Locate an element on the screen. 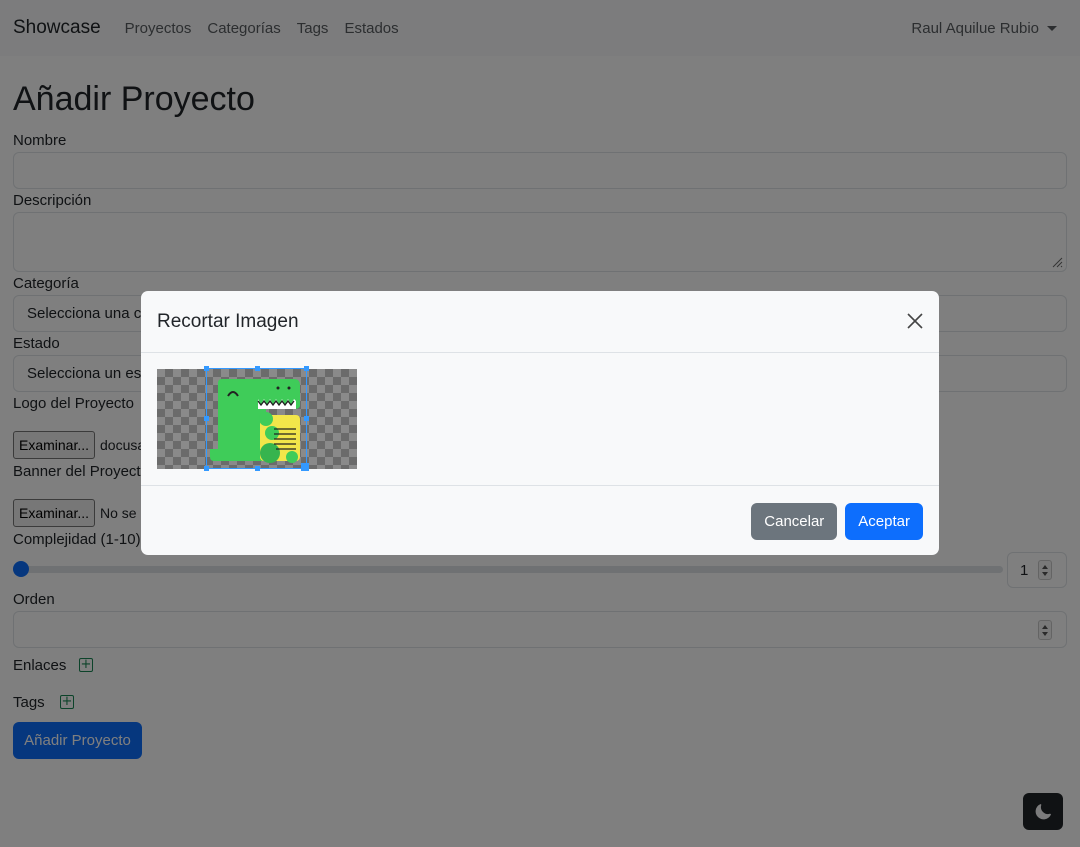 This screenshot has width=1080, height=847. crop-handle-sw is located at coordinates (206, 468).